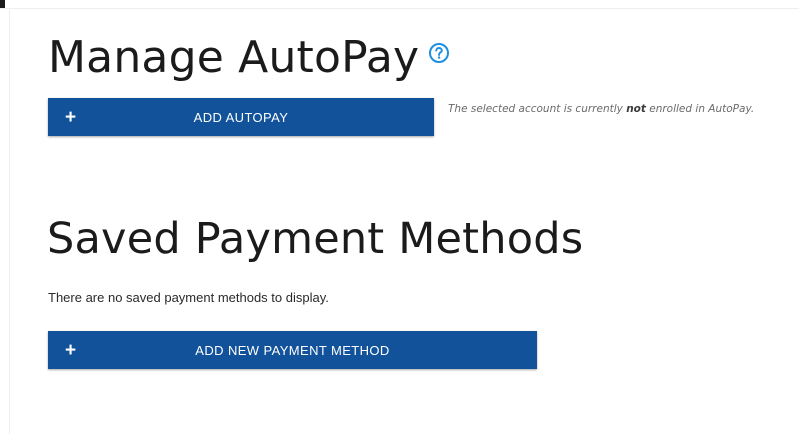  I want to click on manage-autopay-title: Manage AutoPay, so click(234, 57).